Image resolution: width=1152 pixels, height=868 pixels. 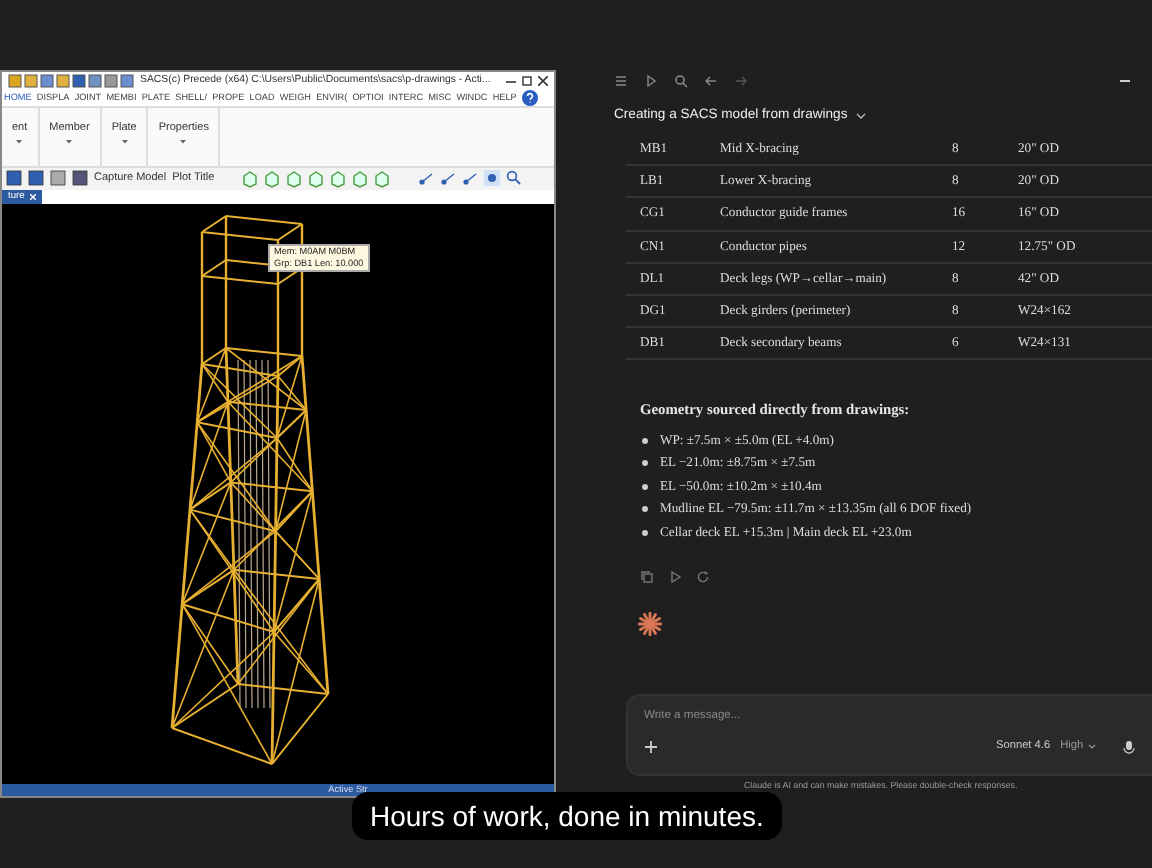 What do you see at coordinates (703, 576) in the screenshot?
I see `retry-icon` at bounding box center [703, 576].